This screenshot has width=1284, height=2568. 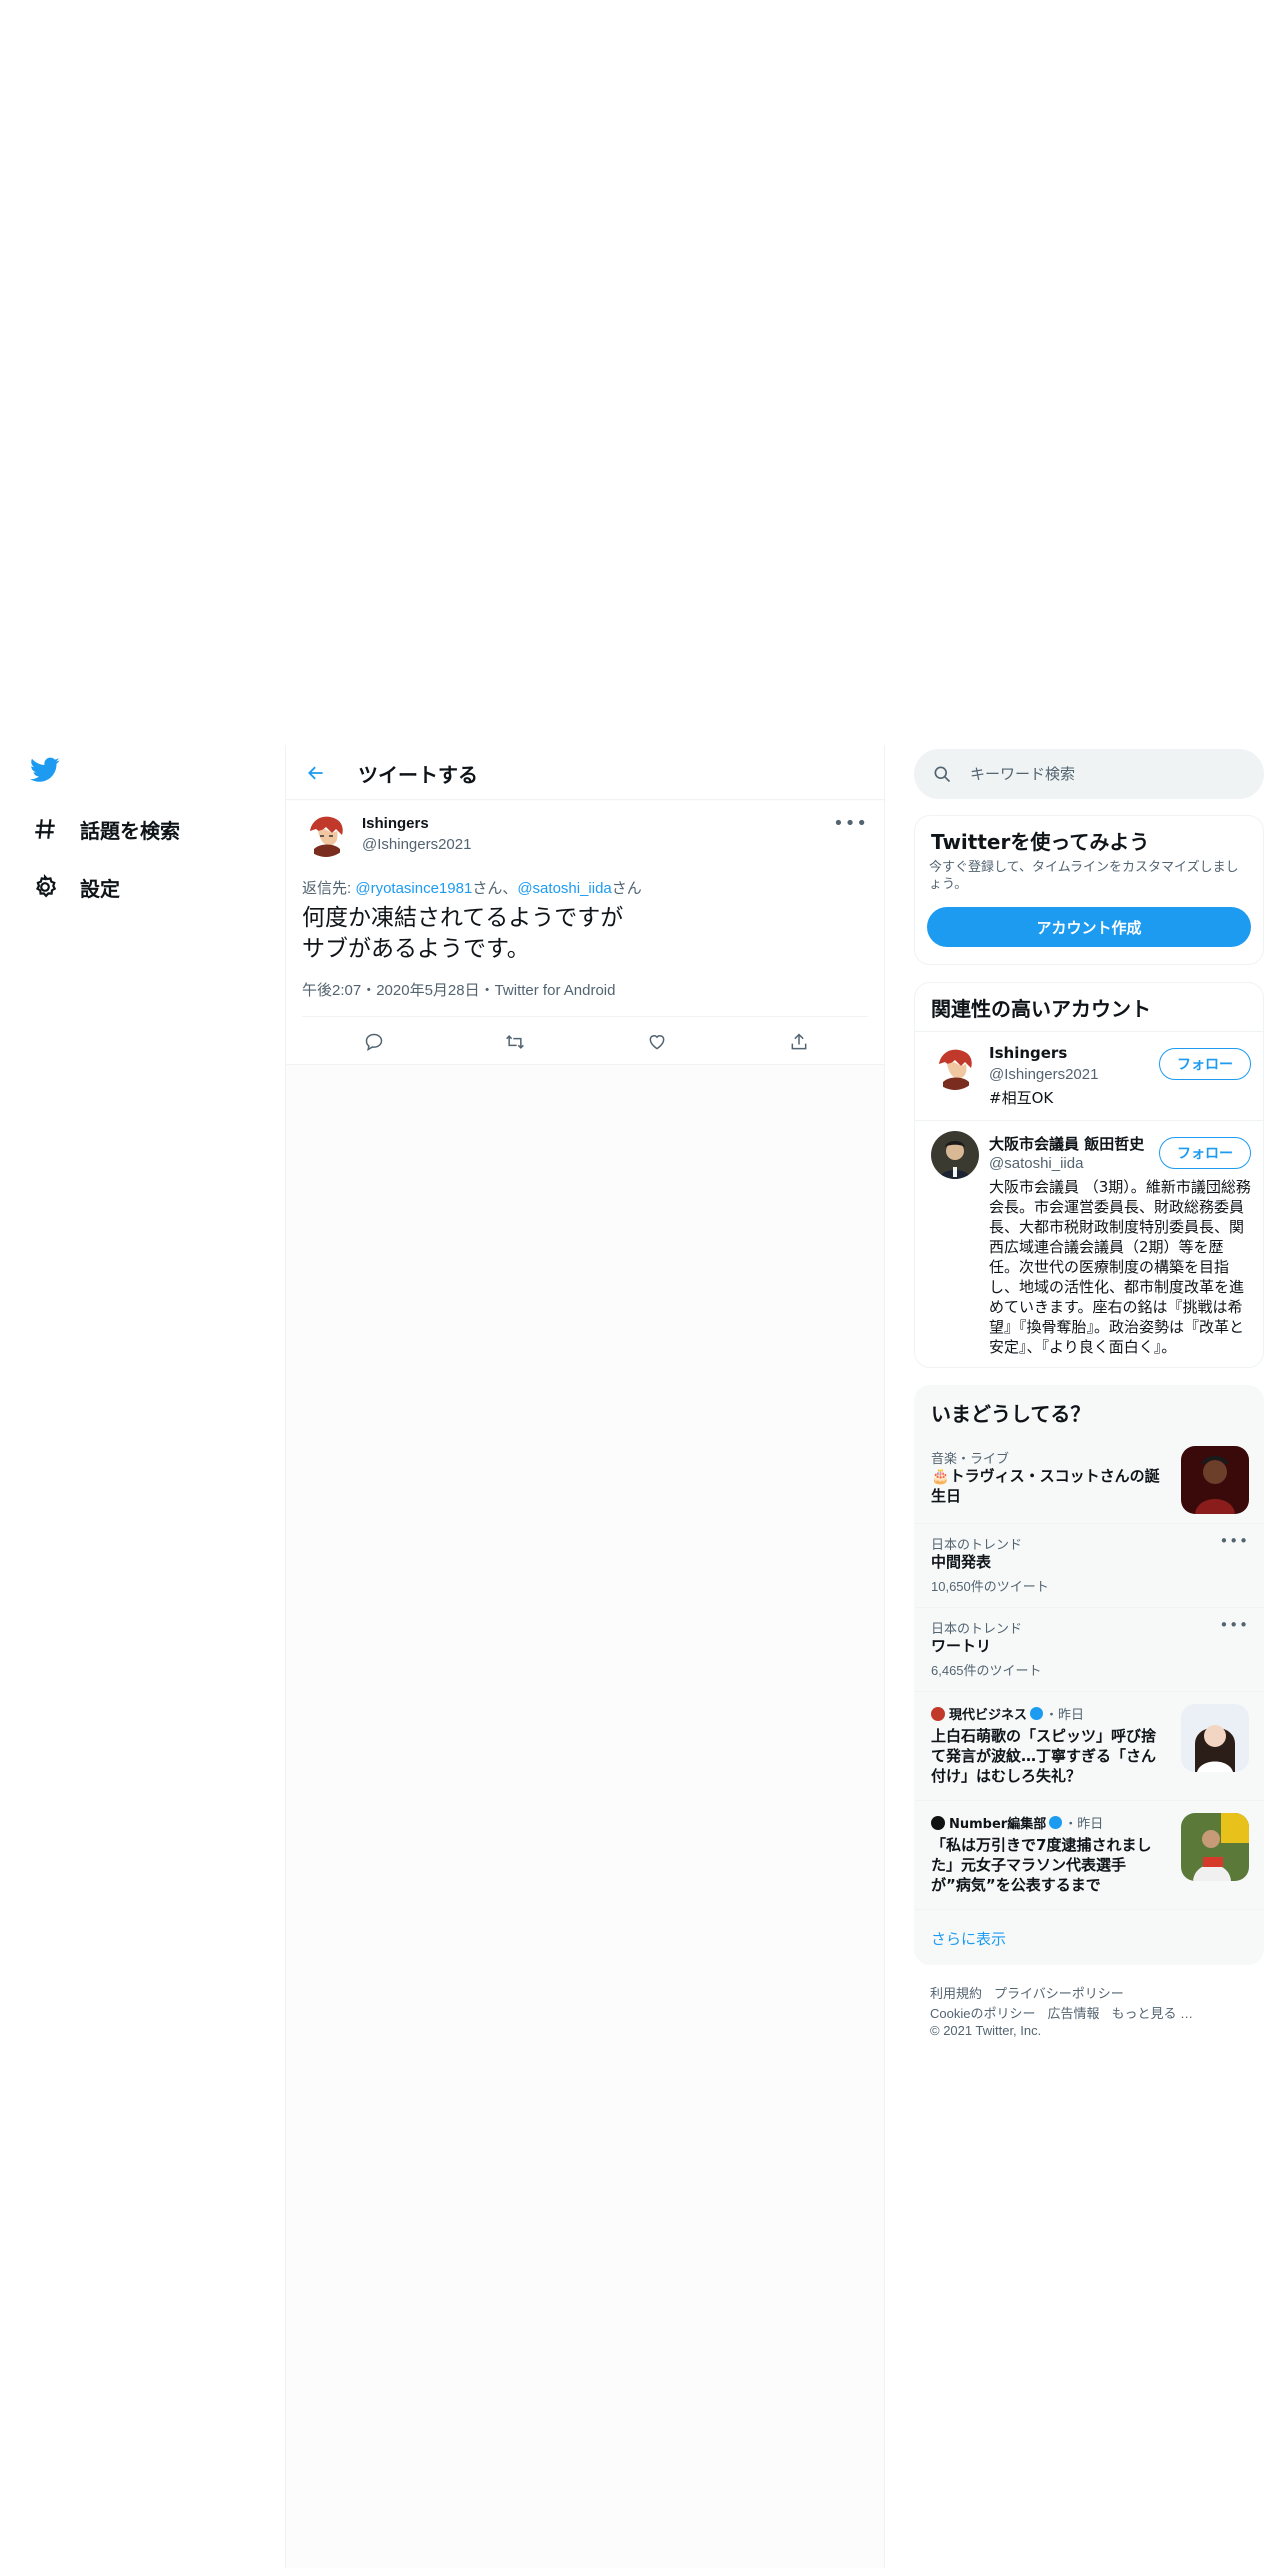 I want to click on account-item: Ishingers @Ishingers2021 フォロー #相互OK, so click(x=1089, y=1075).